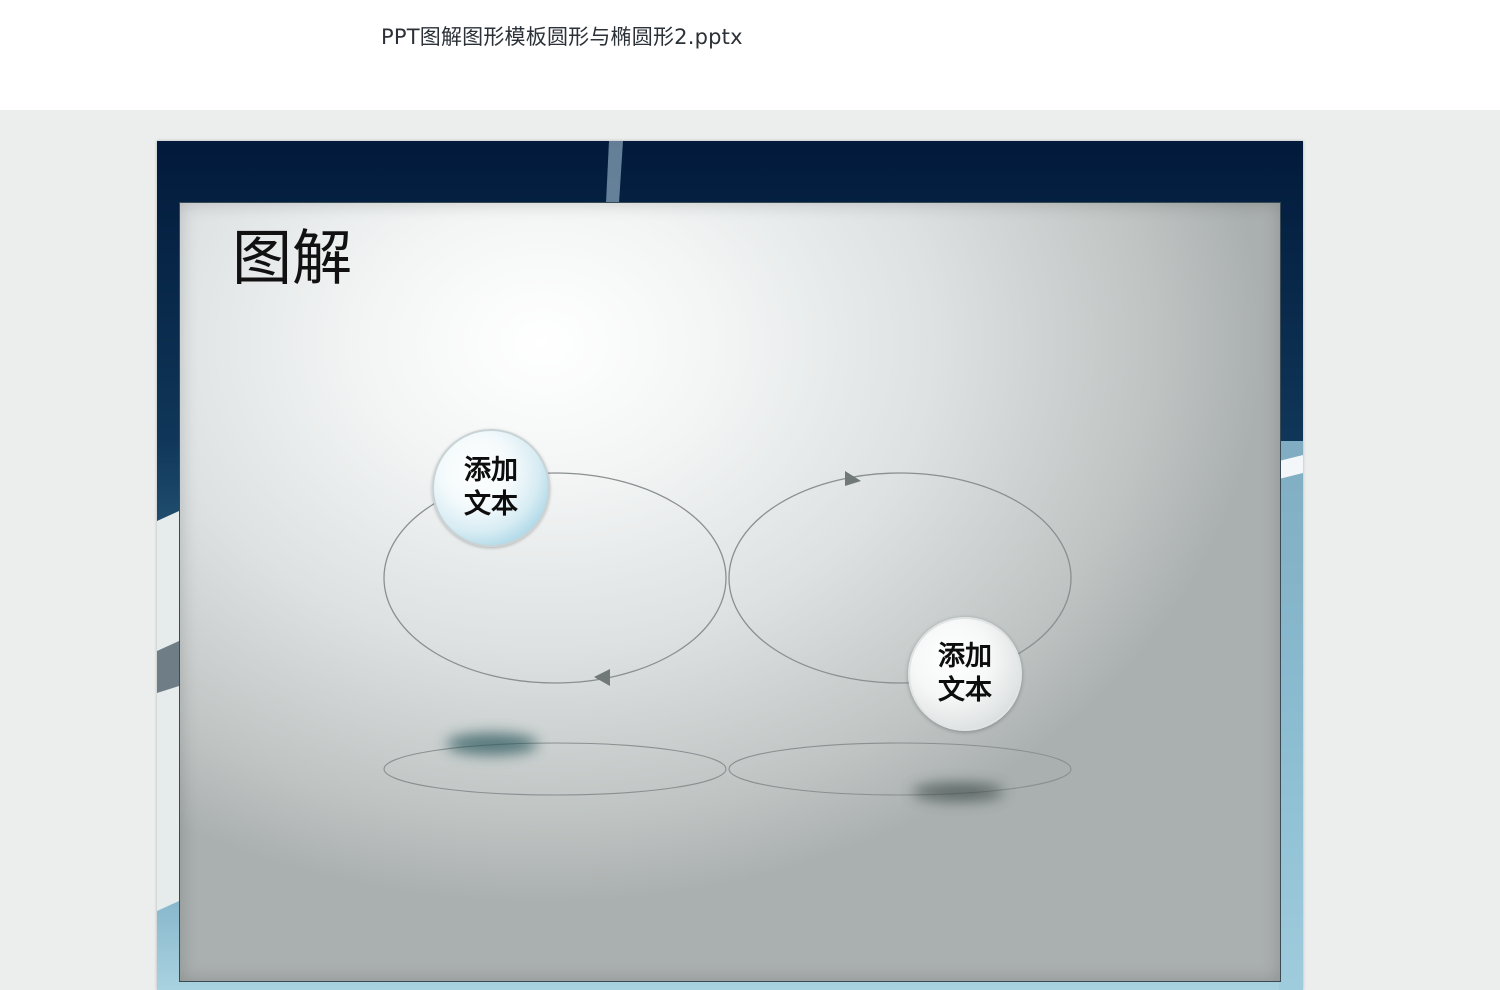 This screenshot has height=990, width=1500. I want to click on right-ellipse, so click(900, 578).